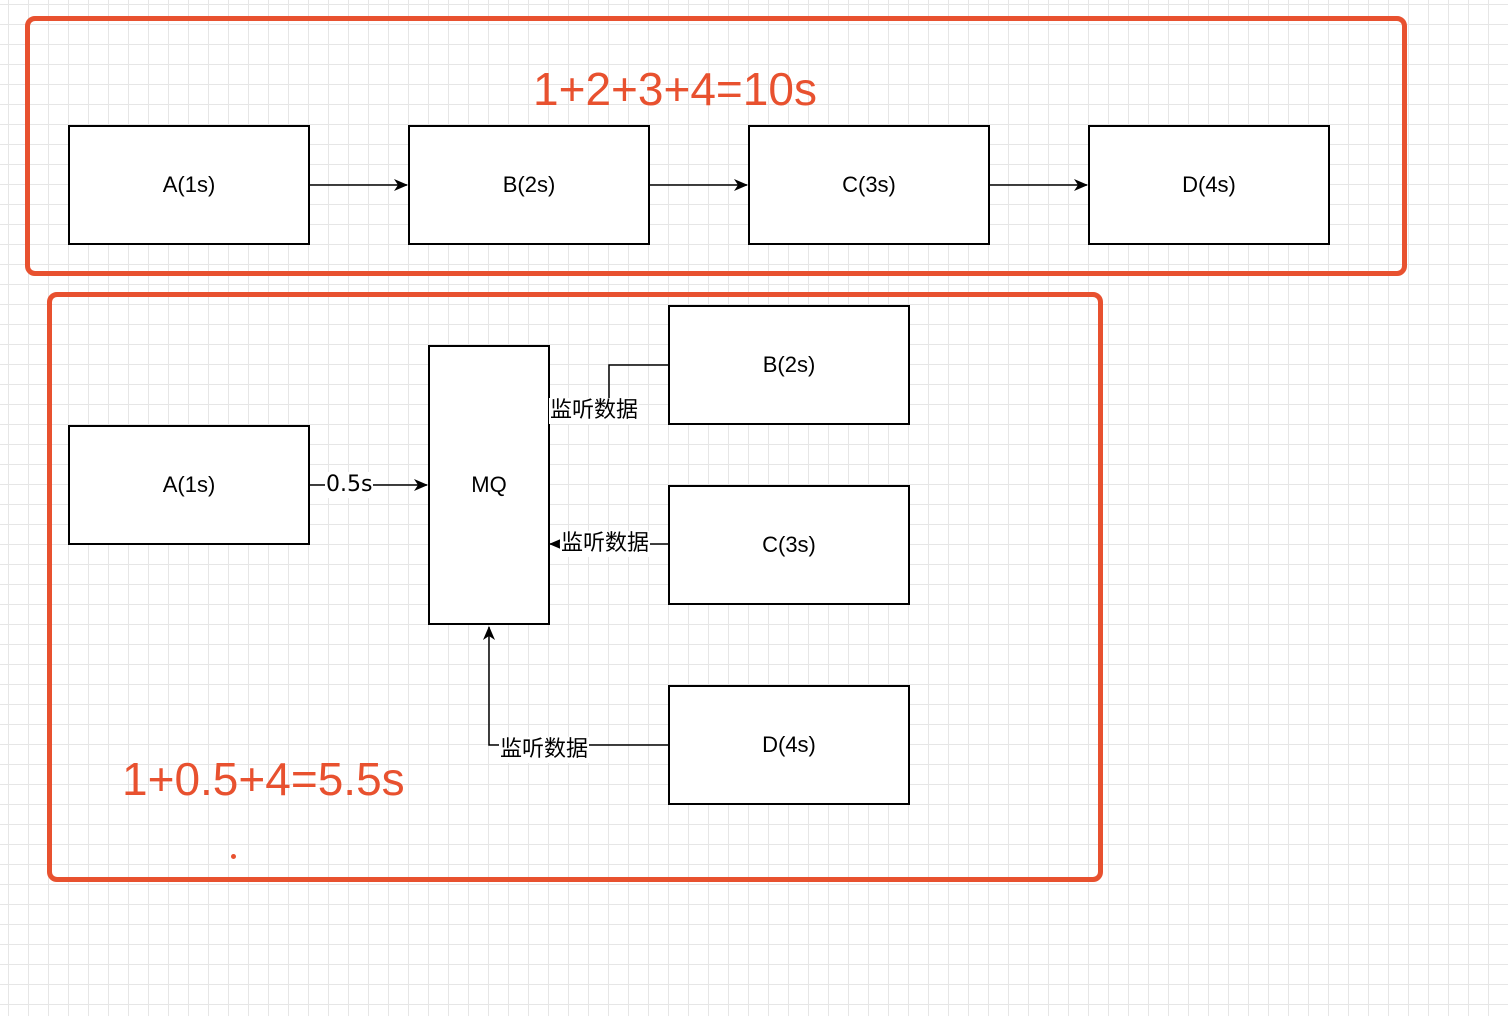 The height and width of the screenshot is (1016, 1508). I want to click on async-node-a: A(1s), so click(189, 485).